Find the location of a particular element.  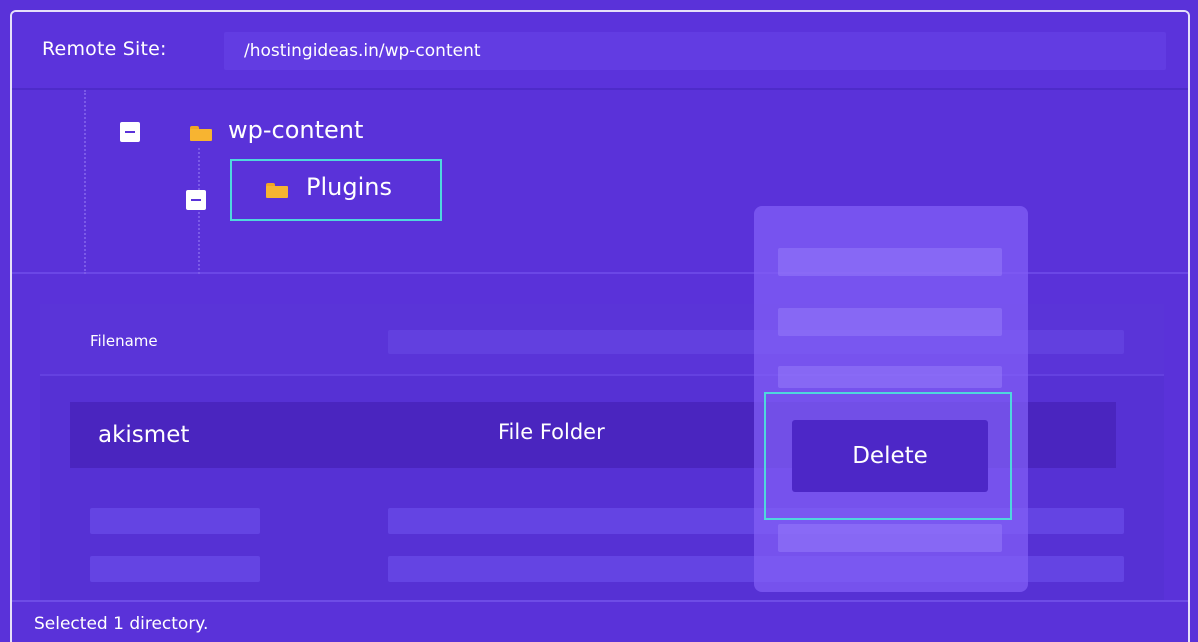

collapse-toggle-wp-content is located at coordinates (130, 132).